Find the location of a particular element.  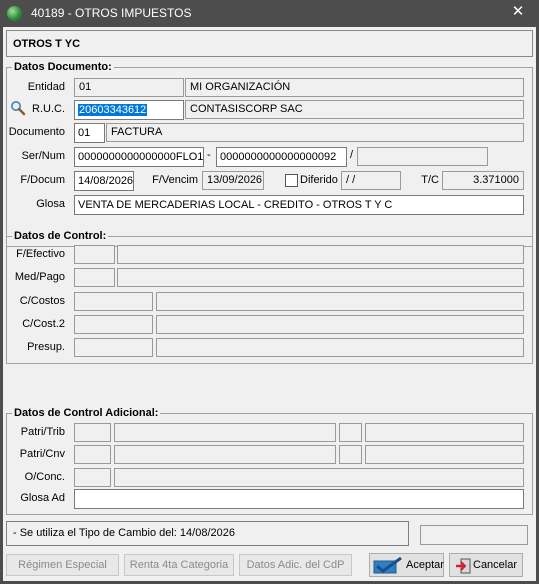

documento-name-field: FACTURA is located at coordinates (315, 132).